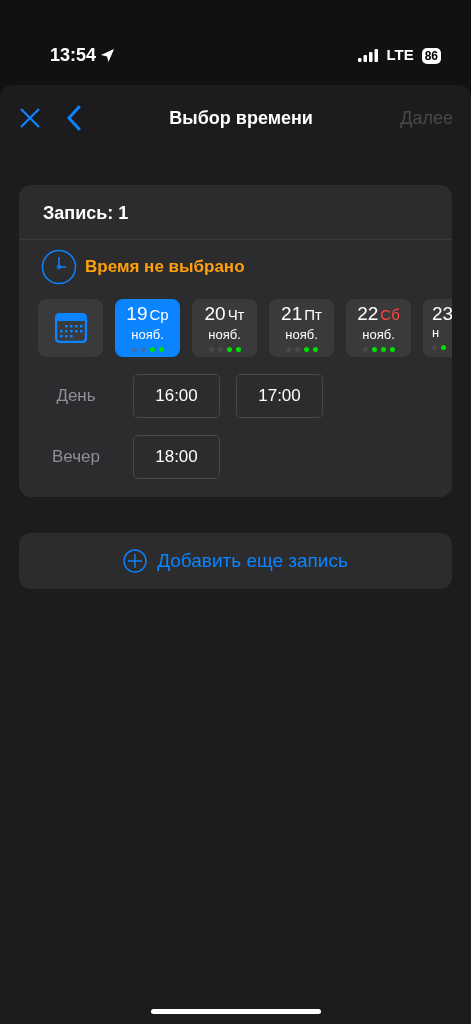 The width and height of the screenshot is (471, 1024). I want to click on month-label: н, so click(436, 333).